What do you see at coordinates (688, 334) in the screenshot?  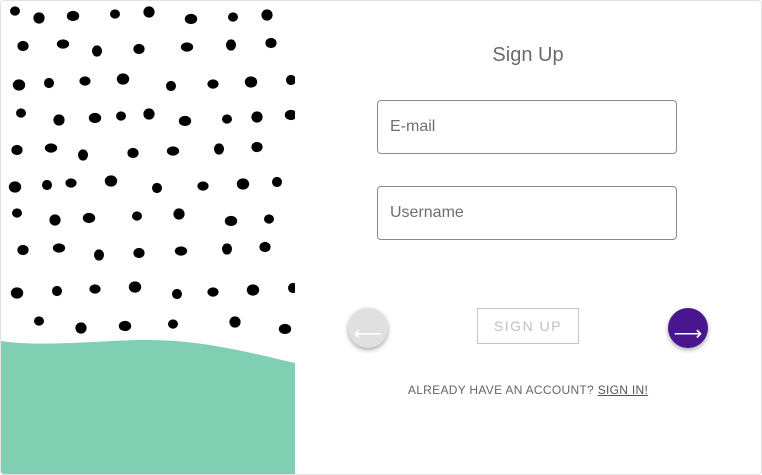 I see `arrow-right-icon: ⟶` at bounding box center [688, 334].